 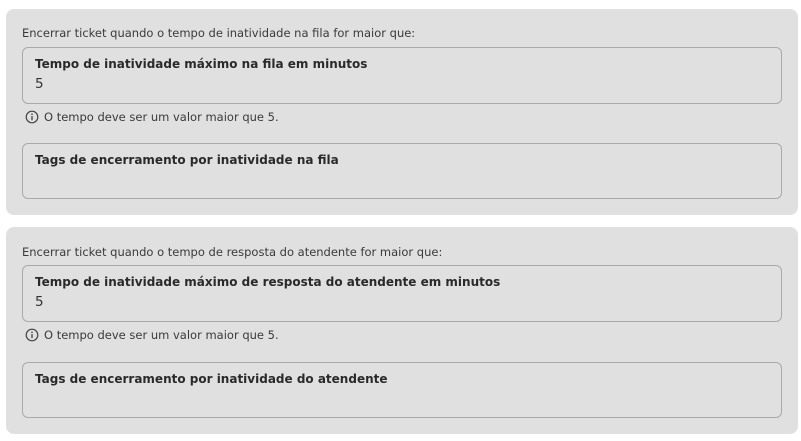 What do you see at coordinates (161, 335) in the screenshot?
I see `agent-inactivity-hint-text: O tempo deve ser um valor maior que 5.` at bounding box center [161, 335].